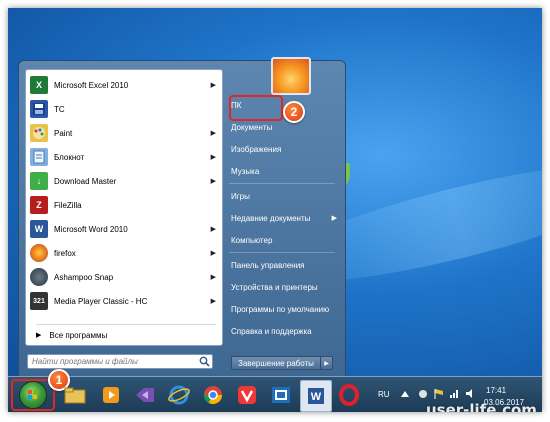 Image resolution: width=550 pixels, height=422 pixels. What do you see at coordinates (39, 277) in the screenshot?
I see `ashampoo-snap-icon` at bounding box center [39, 277].